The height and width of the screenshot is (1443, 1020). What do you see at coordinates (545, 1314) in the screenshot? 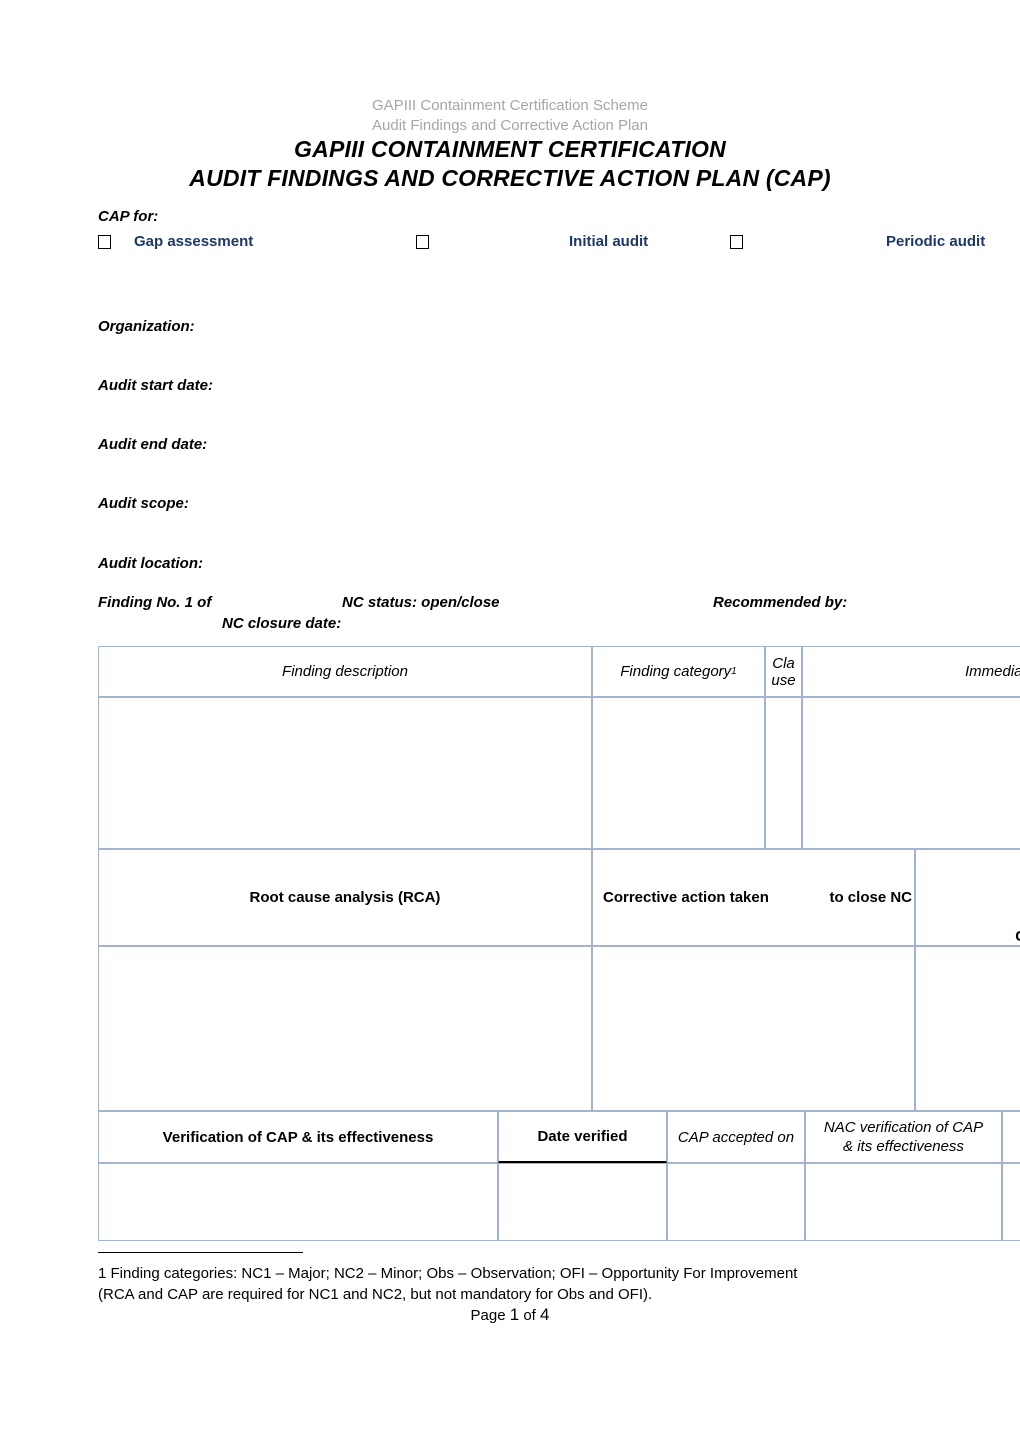
I see `page-footer-total: 4` at bounding box center [545, 1314].